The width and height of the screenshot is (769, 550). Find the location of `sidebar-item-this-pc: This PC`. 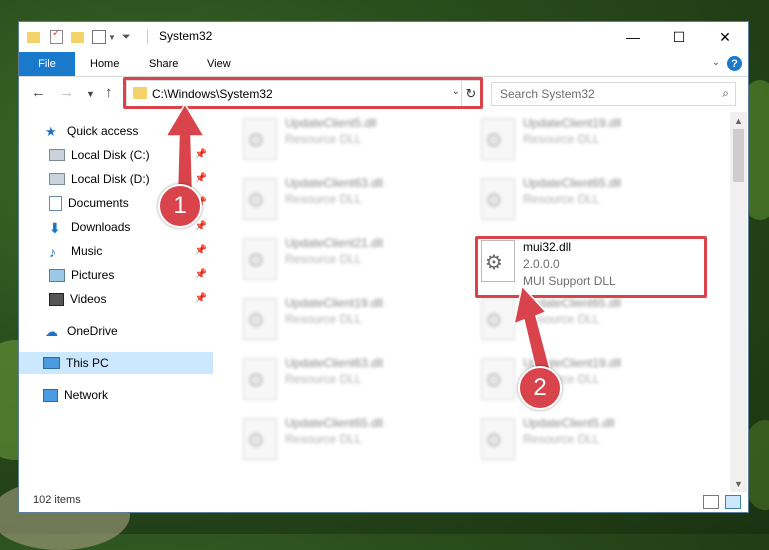

sidebar-item-this-pc: This PC is located at coordinates (116, 363).